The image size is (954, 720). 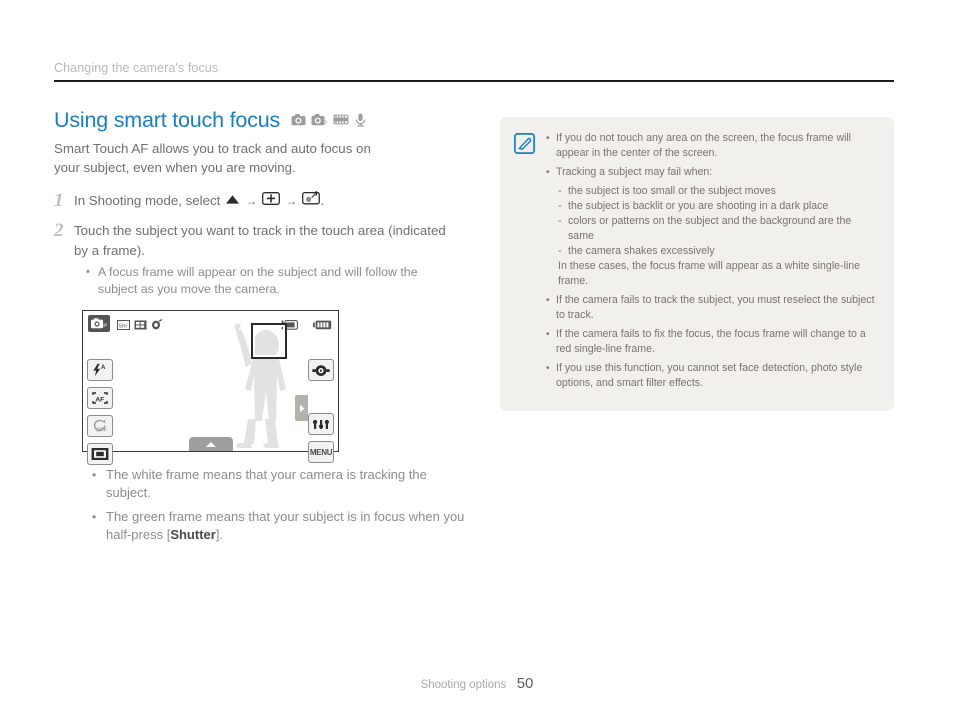 What do you see at coordinates (100, 370) in the screenshot?
I see `flash-auto-icon: A` at bounding box center [100, 370].